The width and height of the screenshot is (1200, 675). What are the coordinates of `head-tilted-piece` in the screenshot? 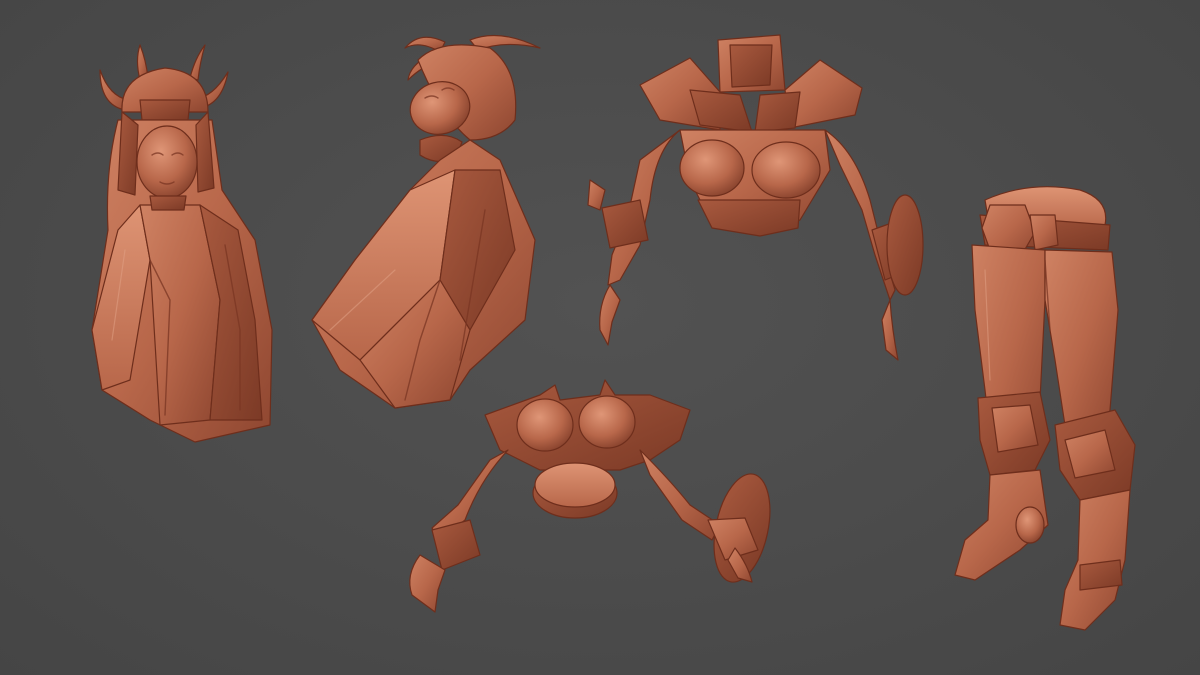 It's located at (426, 221).